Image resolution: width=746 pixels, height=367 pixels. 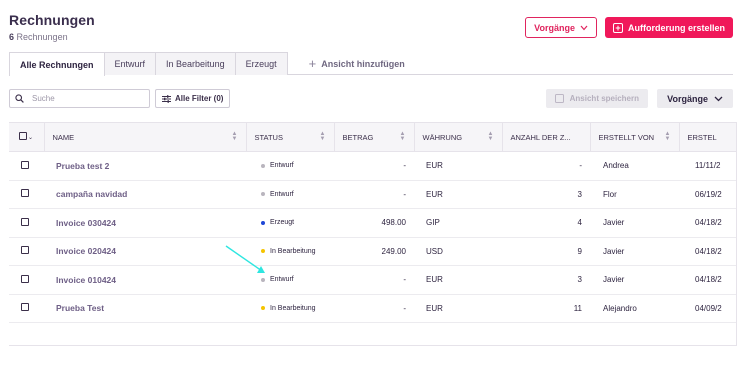 I want to click on invoice-name-link: Invoice 010424, so click(x=145, y=280).